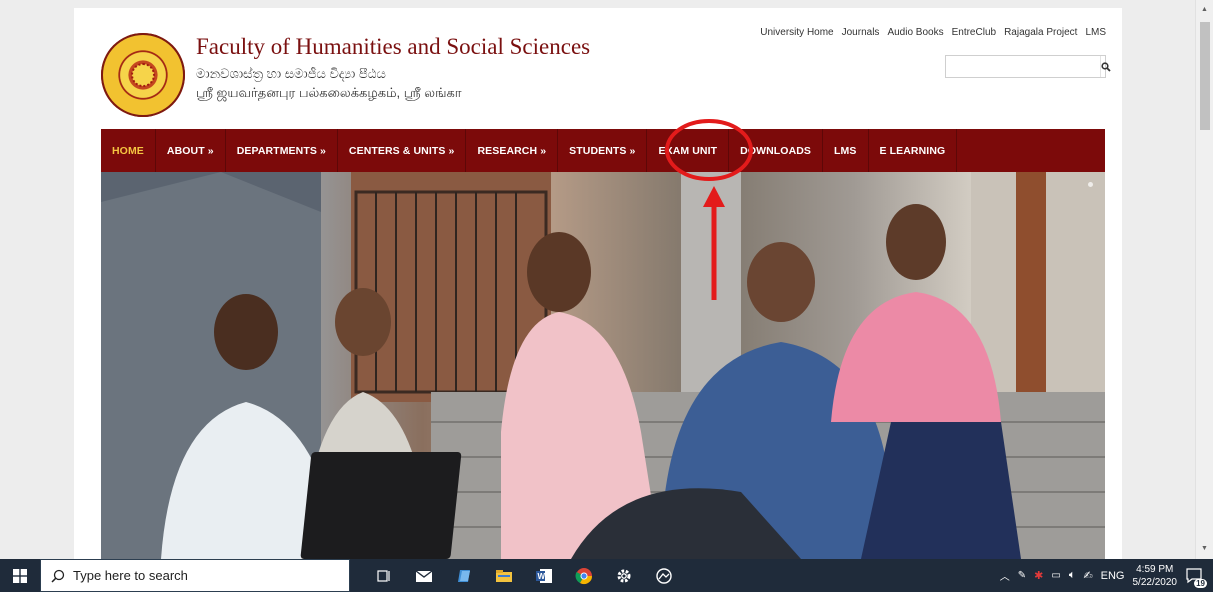 The height and width of the screenshot is (592, 1213). What do you see at coordinates (191, 150) in the screenshot?
I see `nav-about: ABOUT »` at bounding box center [191, 150].